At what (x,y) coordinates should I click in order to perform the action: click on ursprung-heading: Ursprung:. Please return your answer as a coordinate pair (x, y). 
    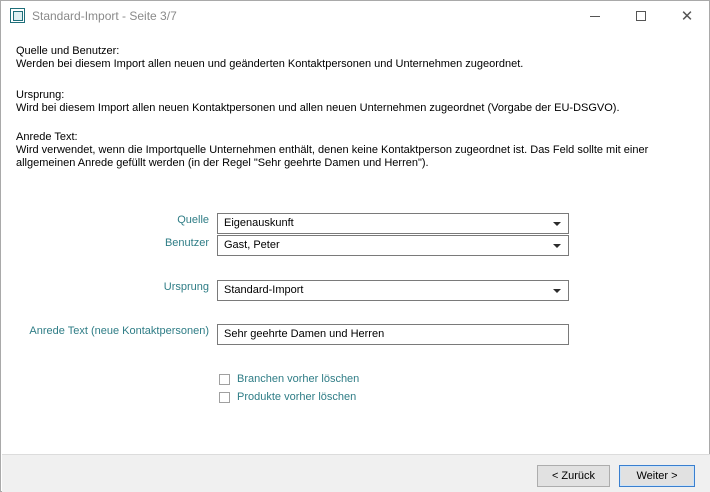
    Looking at the image, I should click on (40, 95).